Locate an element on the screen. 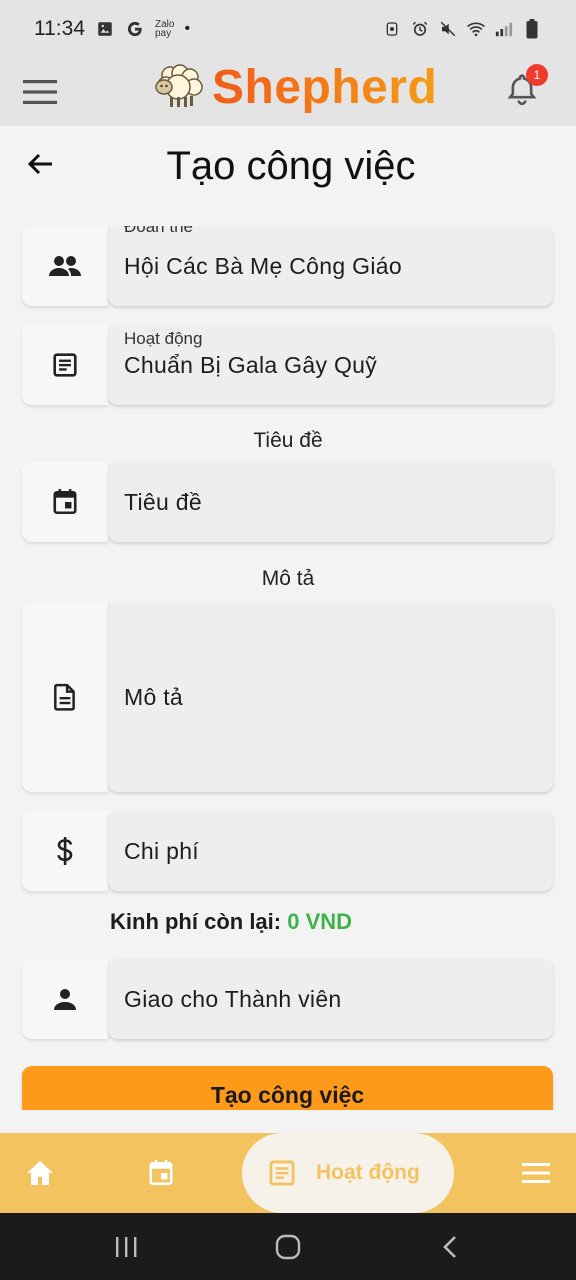  home-system-icon is located at coordinates (288, 1247).